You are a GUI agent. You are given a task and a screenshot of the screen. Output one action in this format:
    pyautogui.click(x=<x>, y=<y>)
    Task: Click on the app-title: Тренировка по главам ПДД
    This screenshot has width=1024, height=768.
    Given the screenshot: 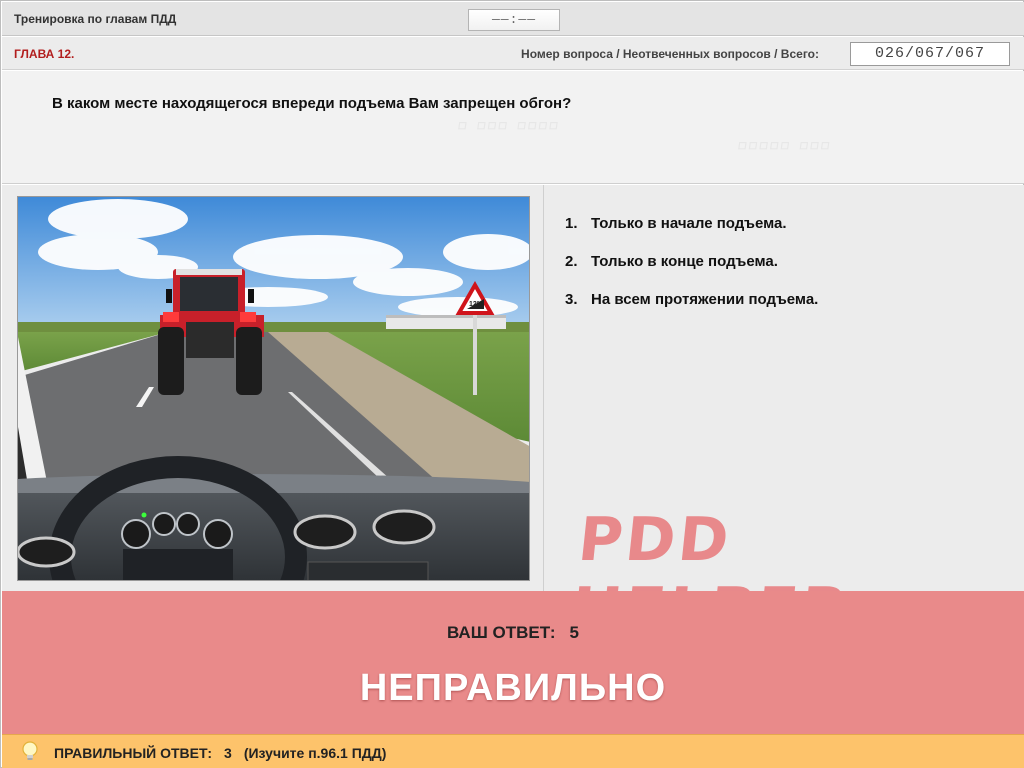 What is the action you would take?
    pyautogui.click(x=95, y=19)
    